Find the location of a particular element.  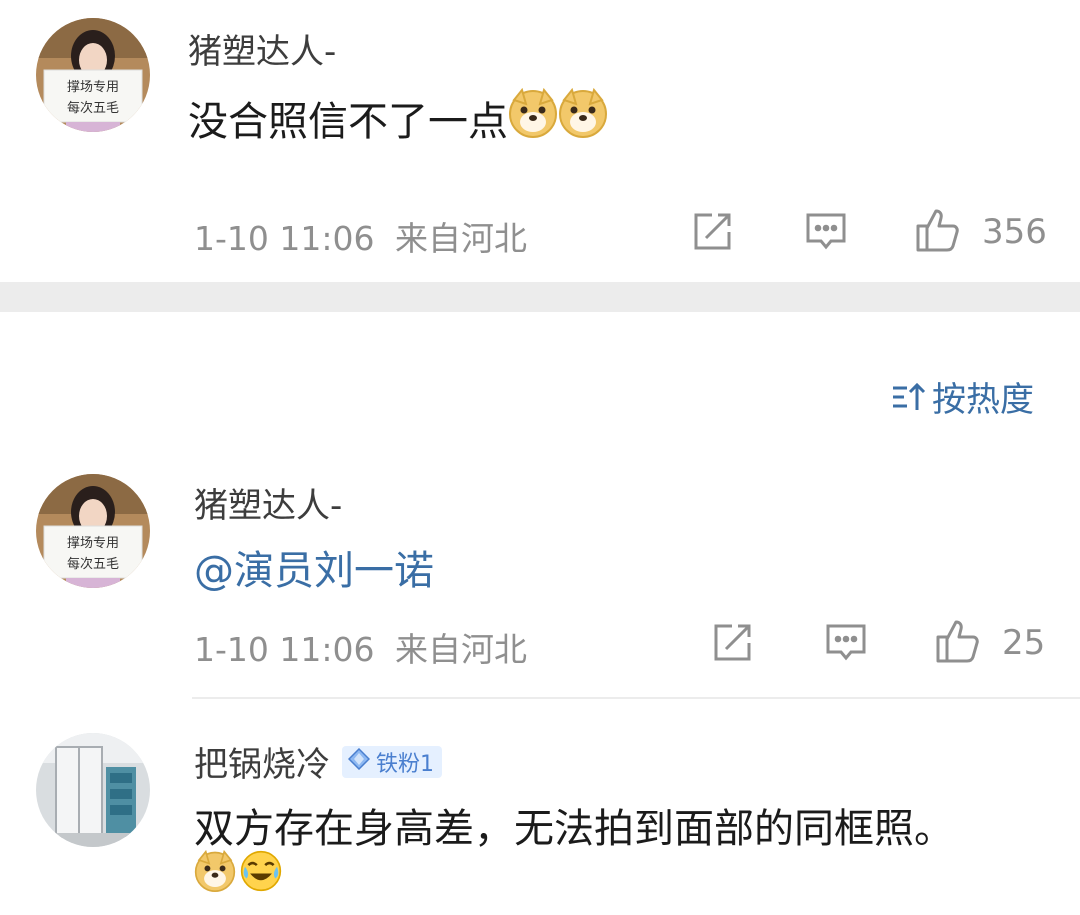

laugh-cry-emoji is located at coordinates (261, 873).